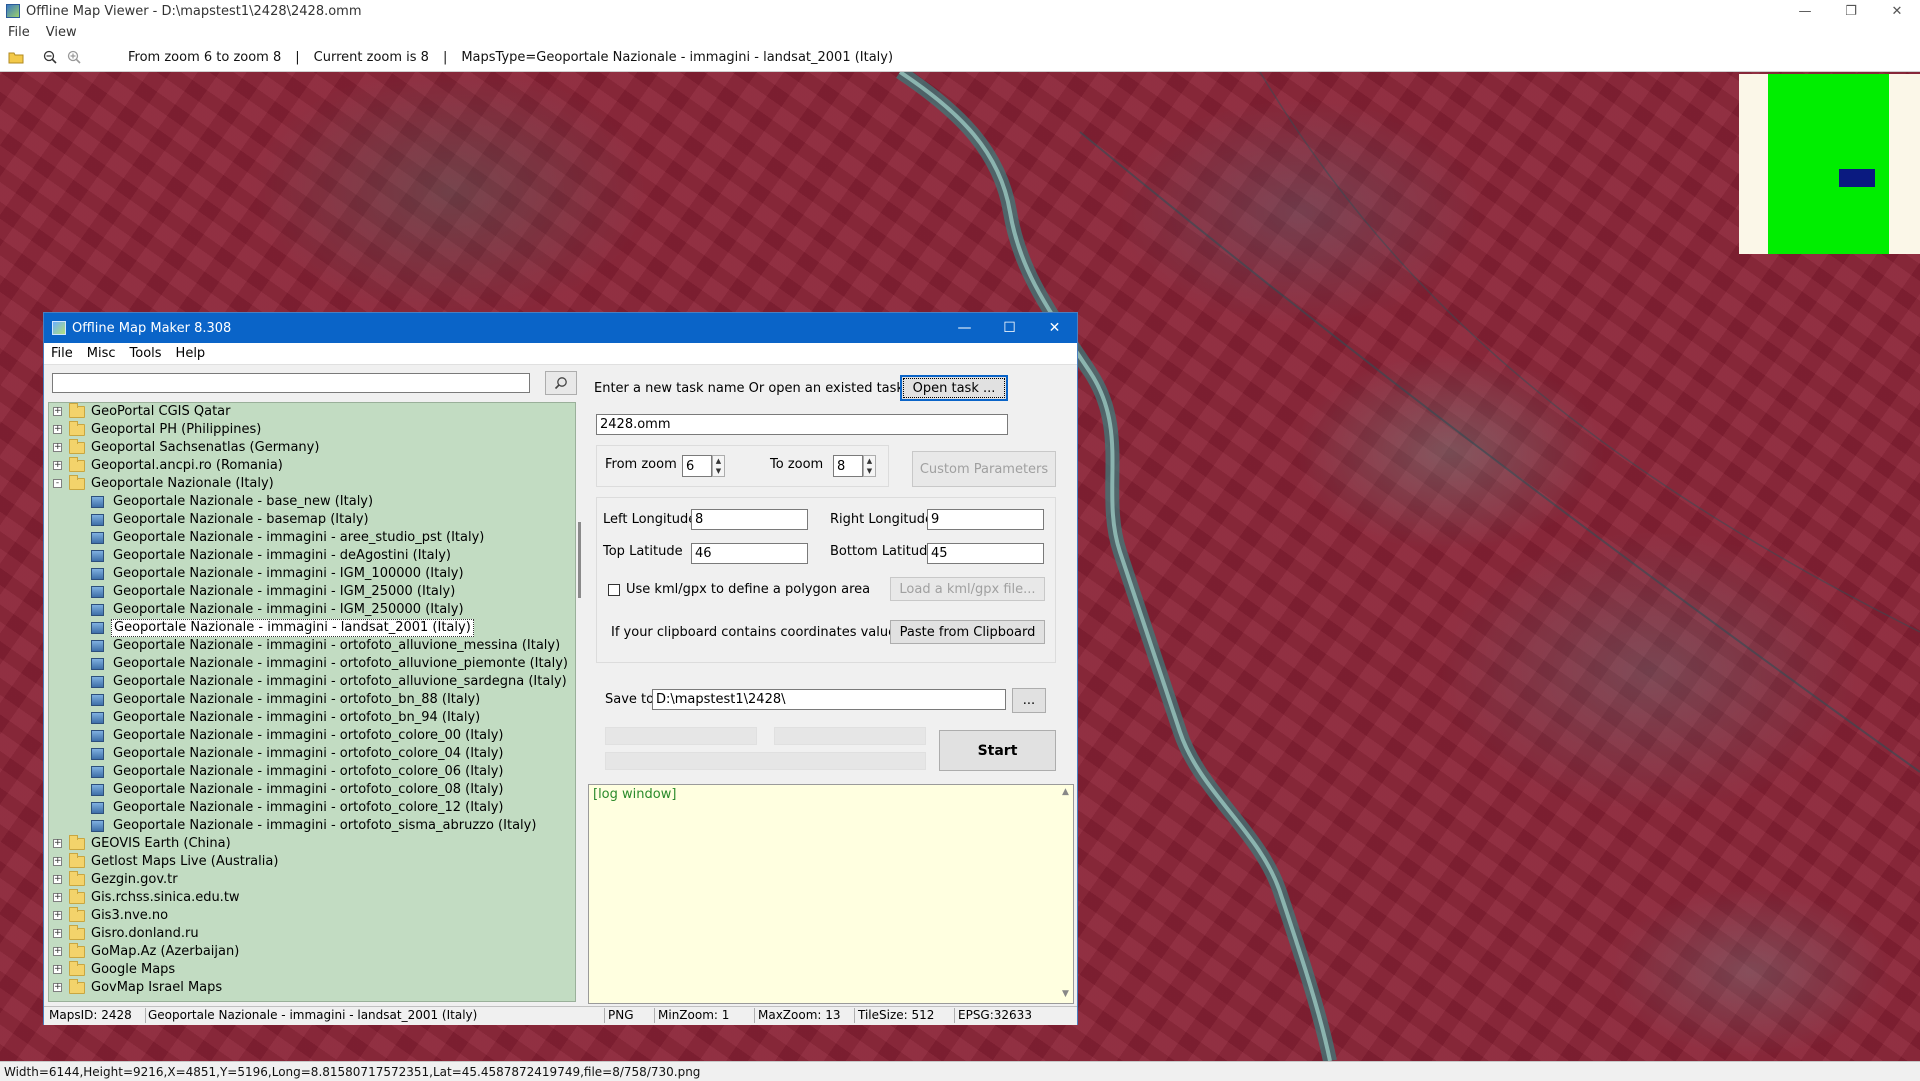  I want to click on tree-folder-item: + Google Maps, so click(312, 970).